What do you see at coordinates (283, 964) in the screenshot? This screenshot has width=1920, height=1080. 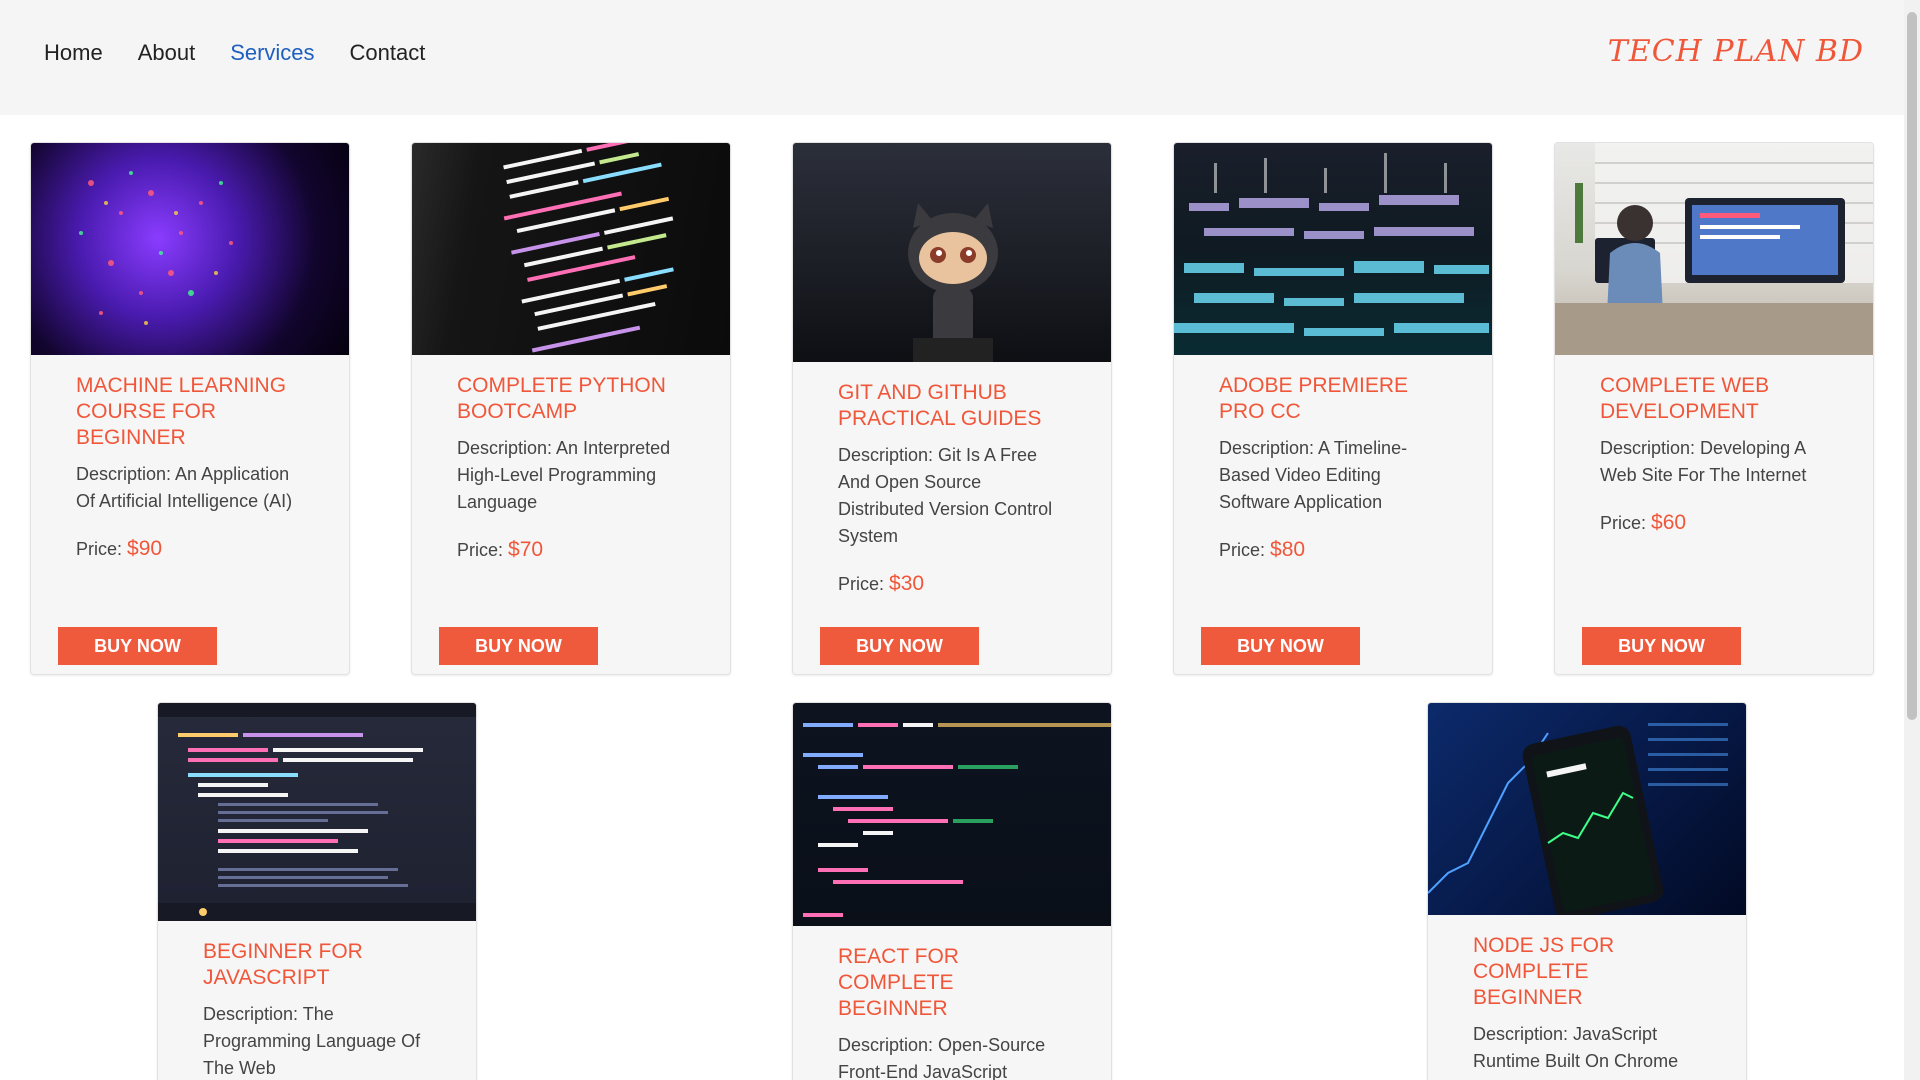 I see `card-title: BEGINNER FOR JAVASCRIPT` at bounding box center [283, 964].